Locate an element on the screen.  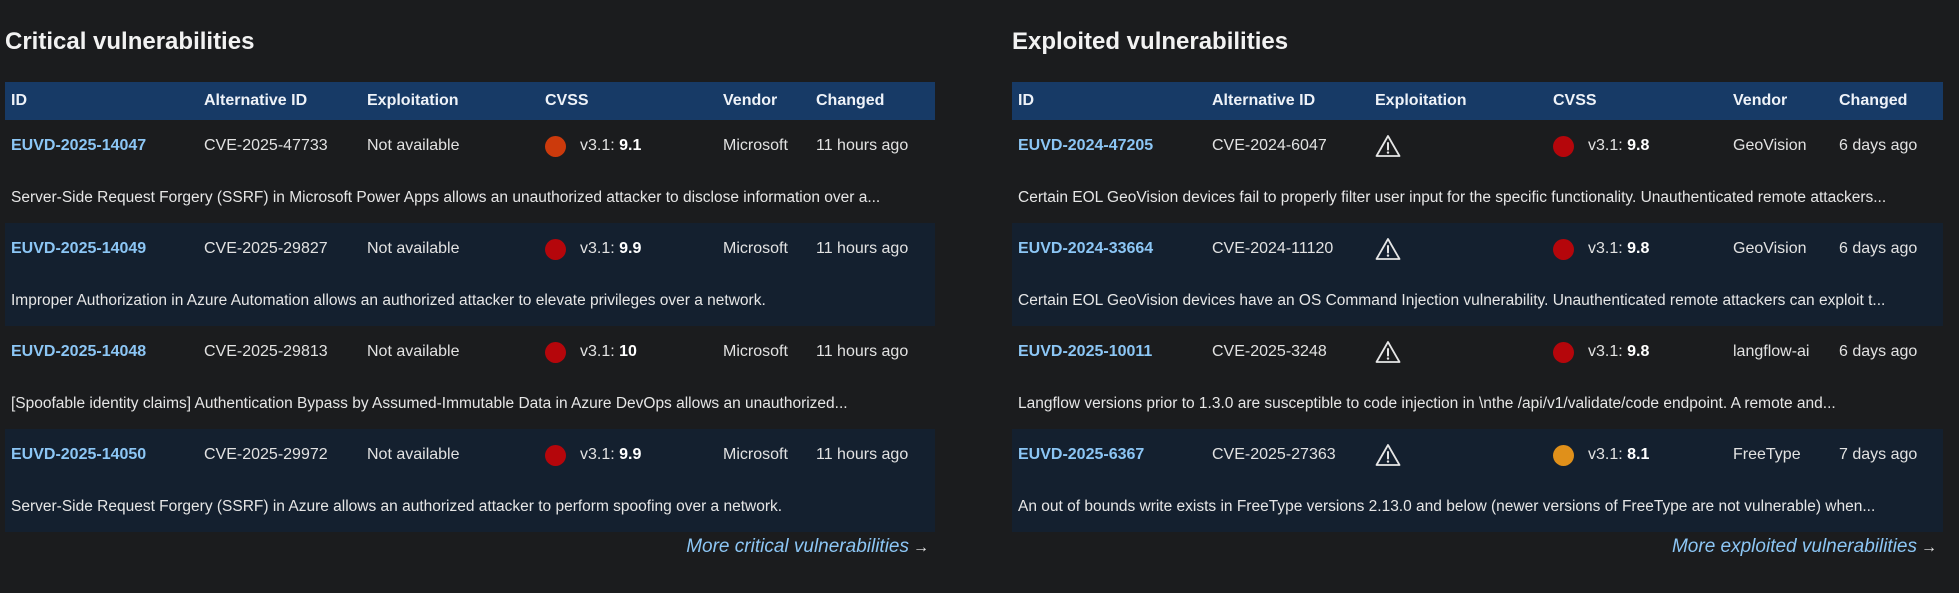
vulnerability-id-link: EUVD-2025-10011 is located at coordinates (1085, 352).